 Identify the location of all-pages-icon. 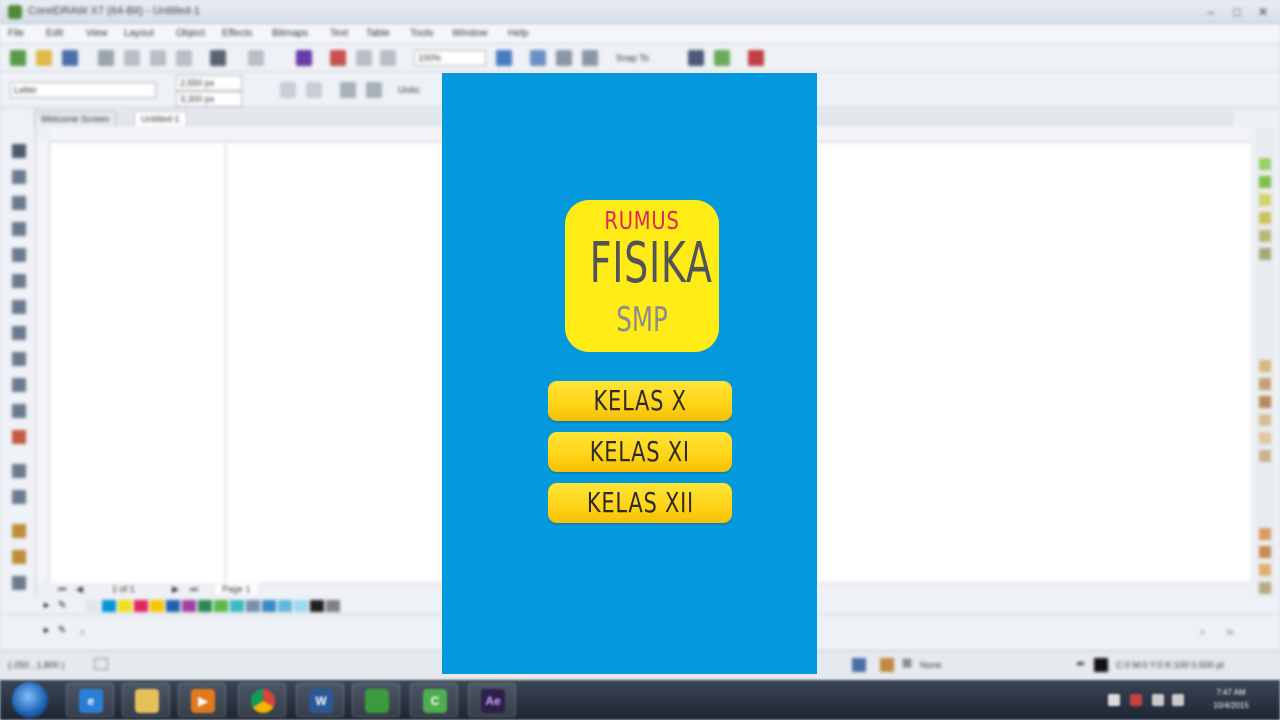
(348, 90).